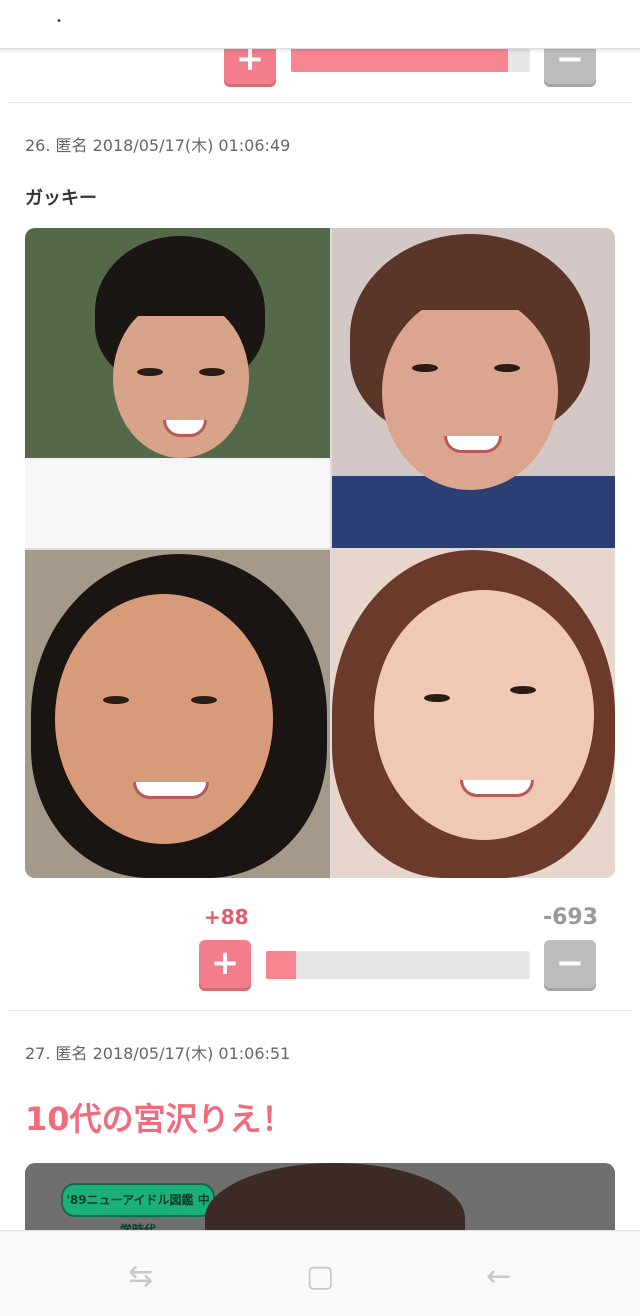 The width and height of the screenshot is (640, 1316). I want to click on status-indicator: •, so click(59, 21).